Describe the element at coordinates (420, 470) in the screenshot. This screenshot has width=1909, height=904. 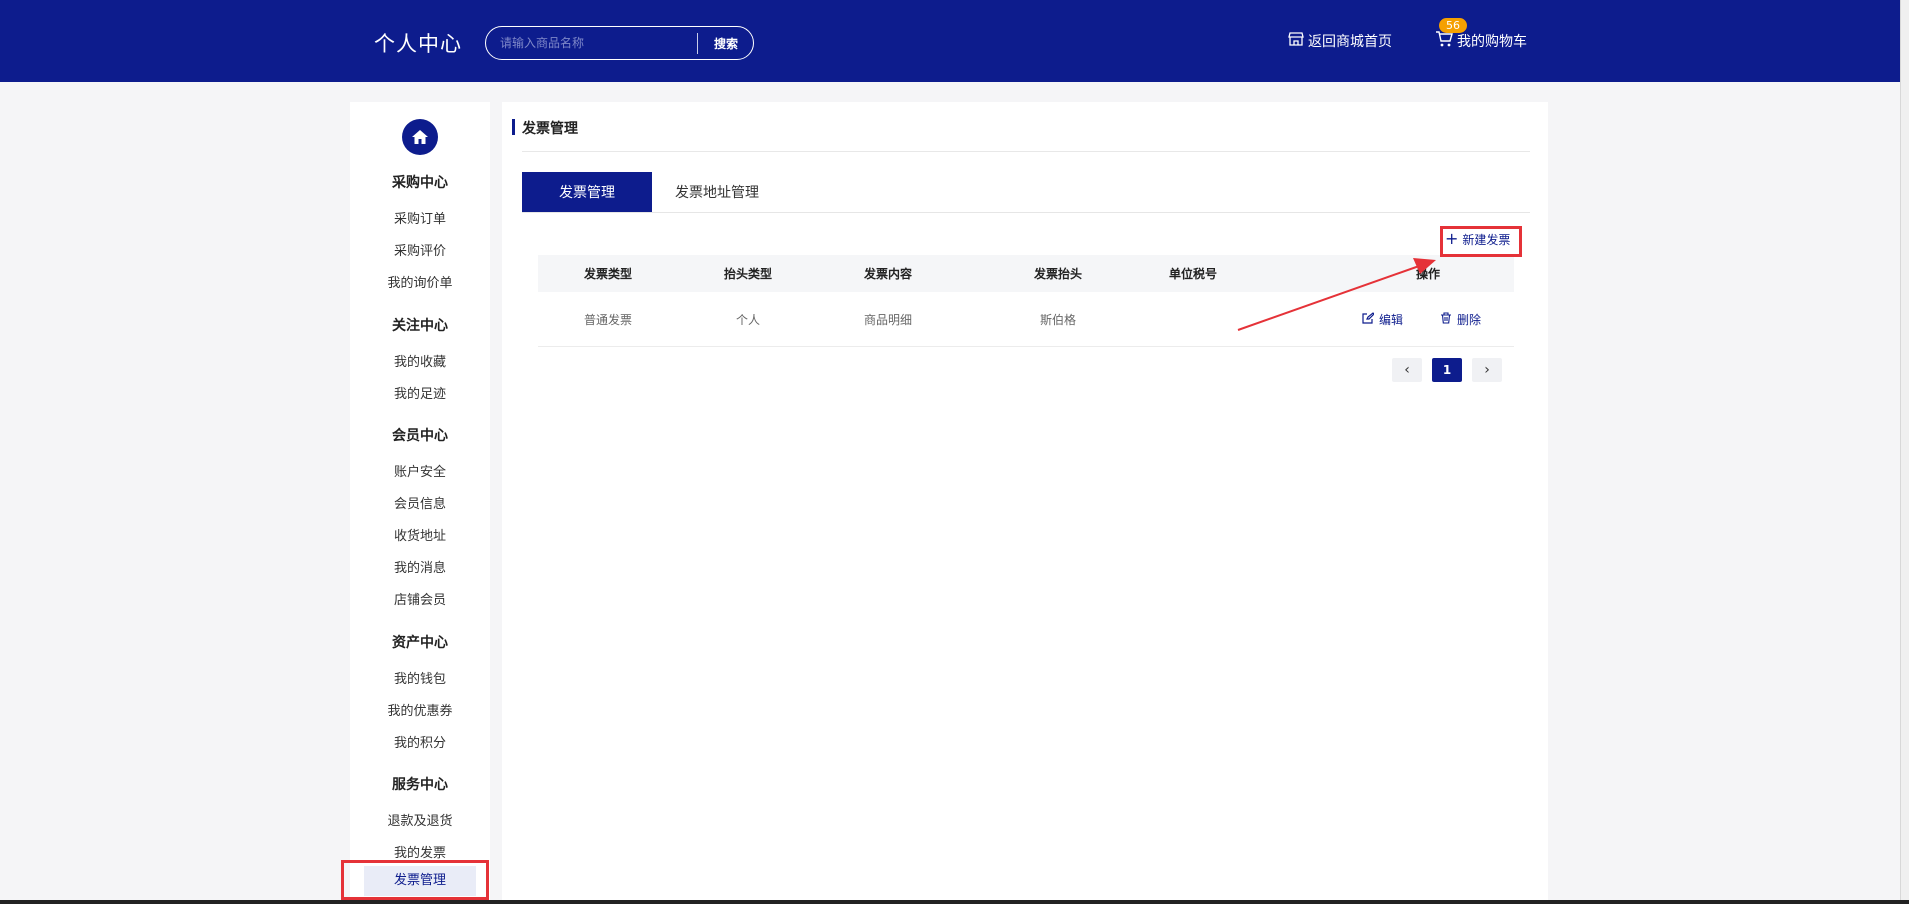
I see `sidebar-item-account-security: 账户安全` at that location.